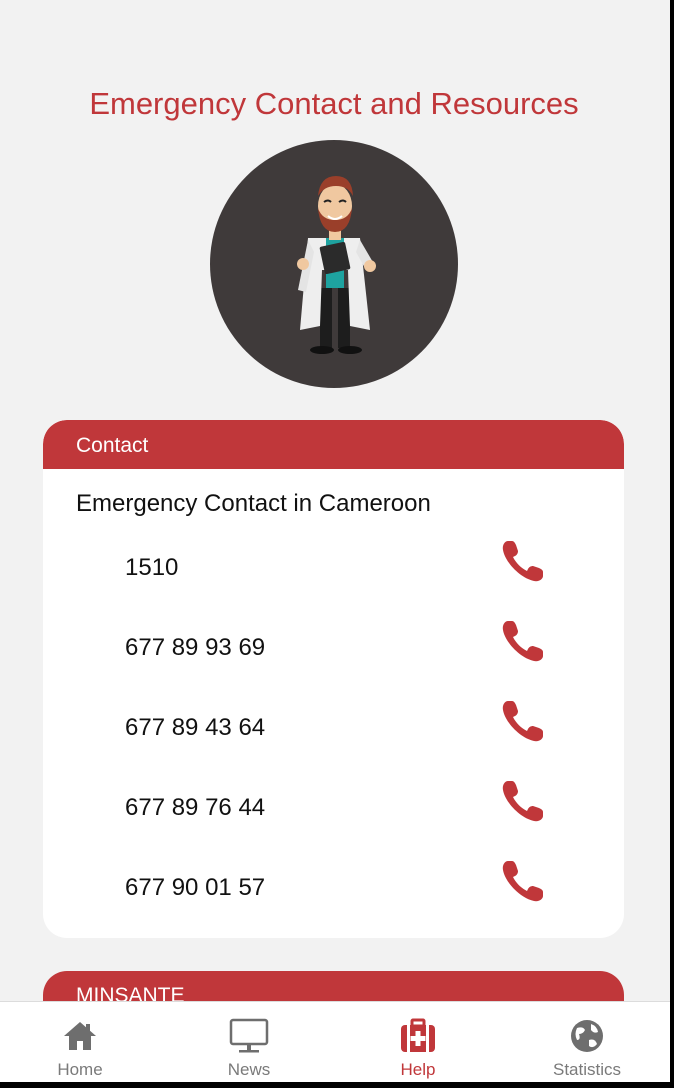 Image resolution: width=674 pixels, height=1088 pixels. What do you see at coordinates (80, 1036) in the screenshot?
I see `home-icon` at bounding box center [80, 1036].